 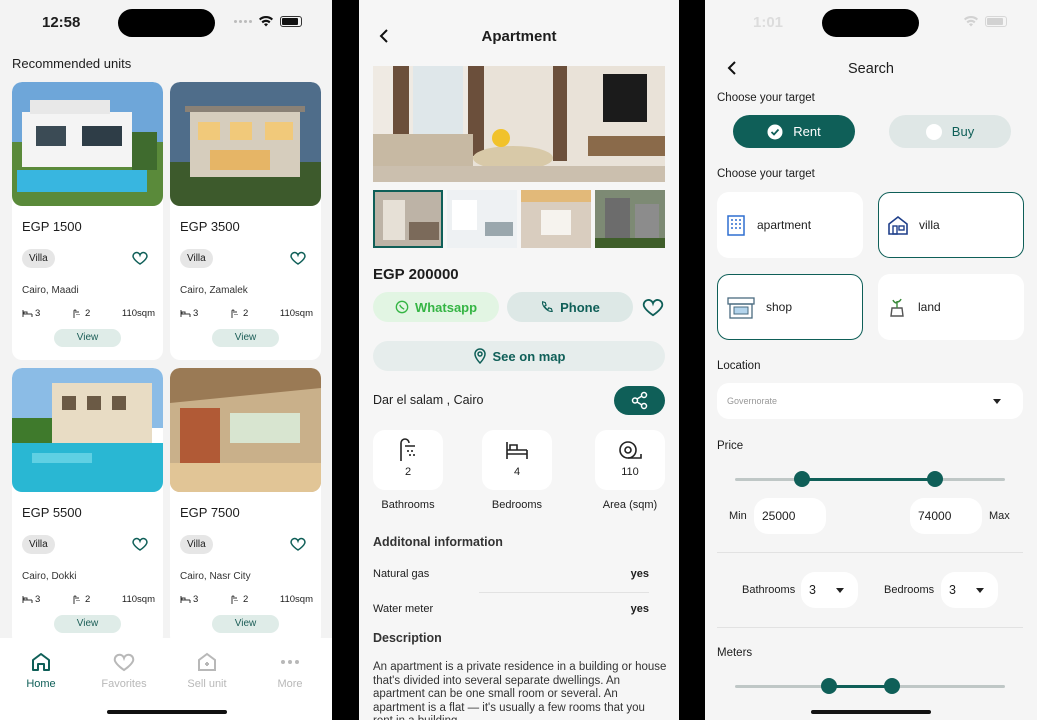 What do you see at coordinates (769, 590) in the screenshot?
I see `bathrooms-label: Bathrooms` at bounding box center [769, 590].